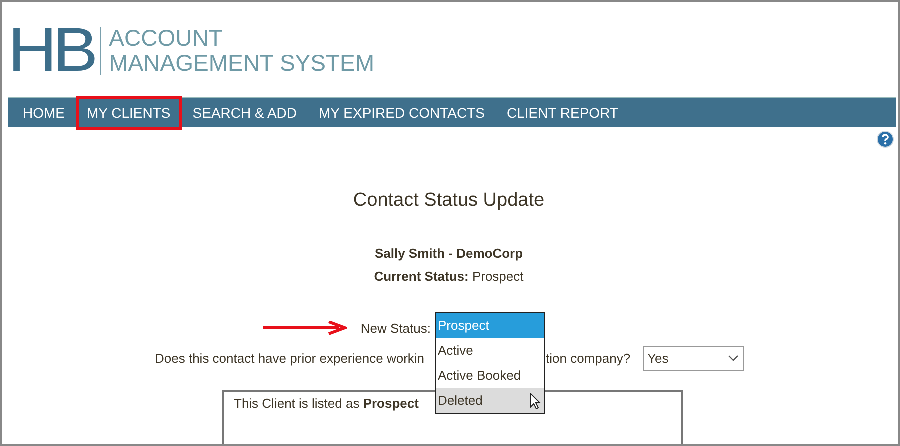 The height and width of the screenshot is (446, 900). Describe the element at coordinates (242, 63) in the screenshot. I see `logo-text: MANAGEMENT SYSTEM` at that location.